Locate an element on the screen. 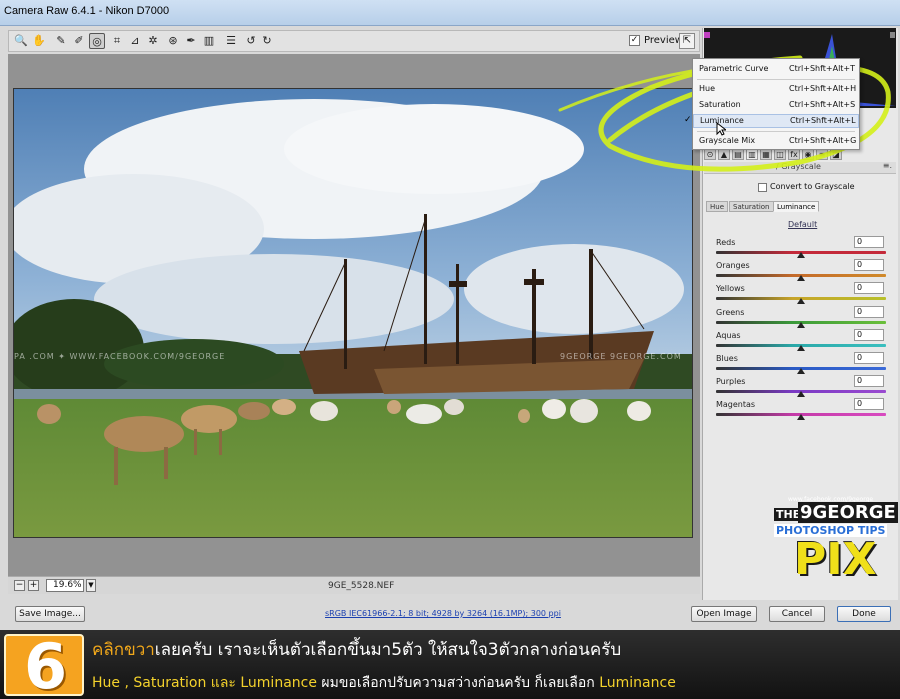 The height and width of the screenshot is (699, 900). caption-luminance: Luminance is located at coordinates (637, 683).